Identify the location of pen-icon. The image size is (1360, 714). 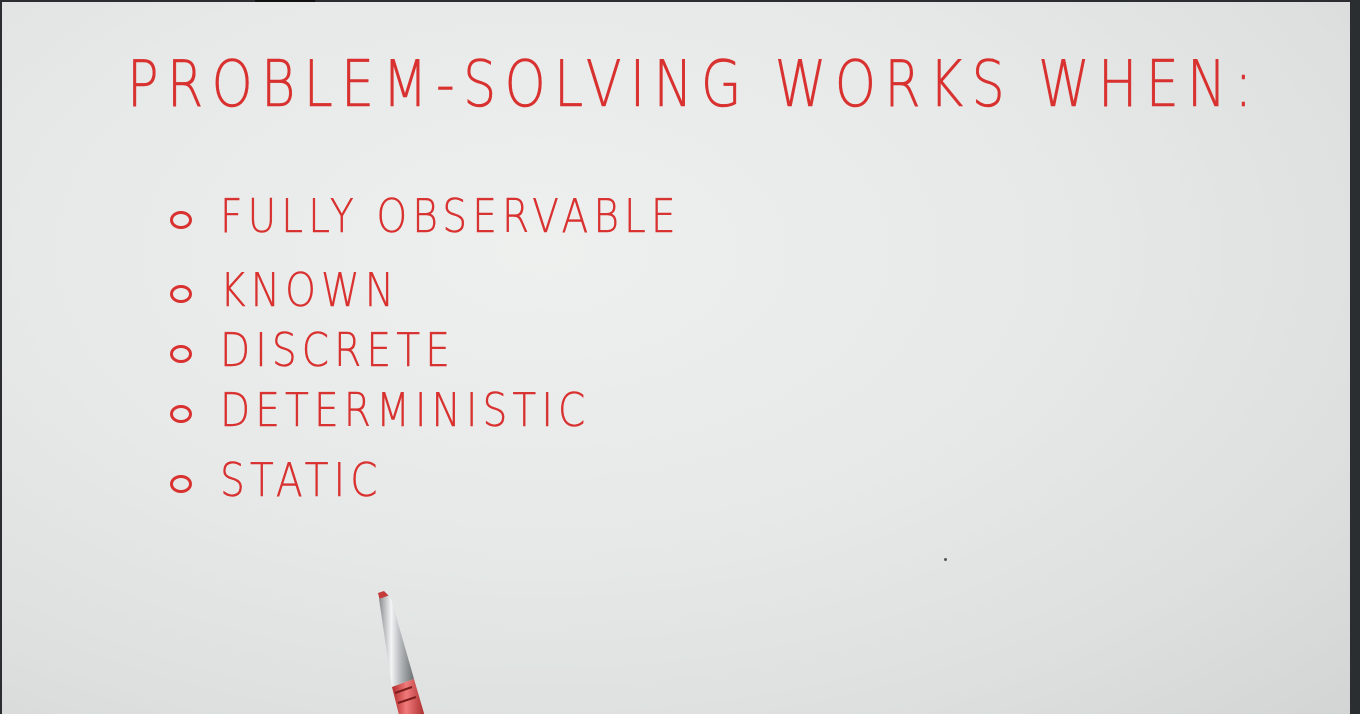
(401, 652).